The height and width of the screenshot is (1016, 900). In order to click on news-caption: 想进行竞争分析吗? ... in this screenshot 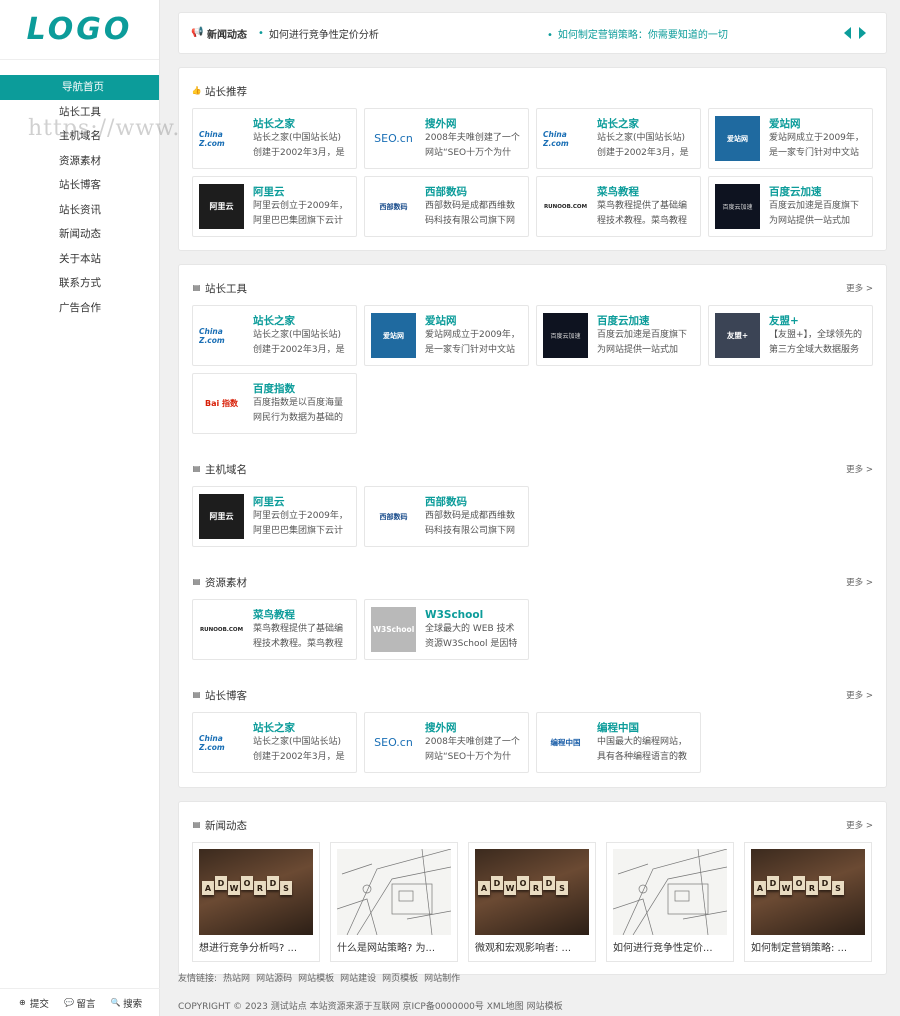, I will do `click(256, 949)`.